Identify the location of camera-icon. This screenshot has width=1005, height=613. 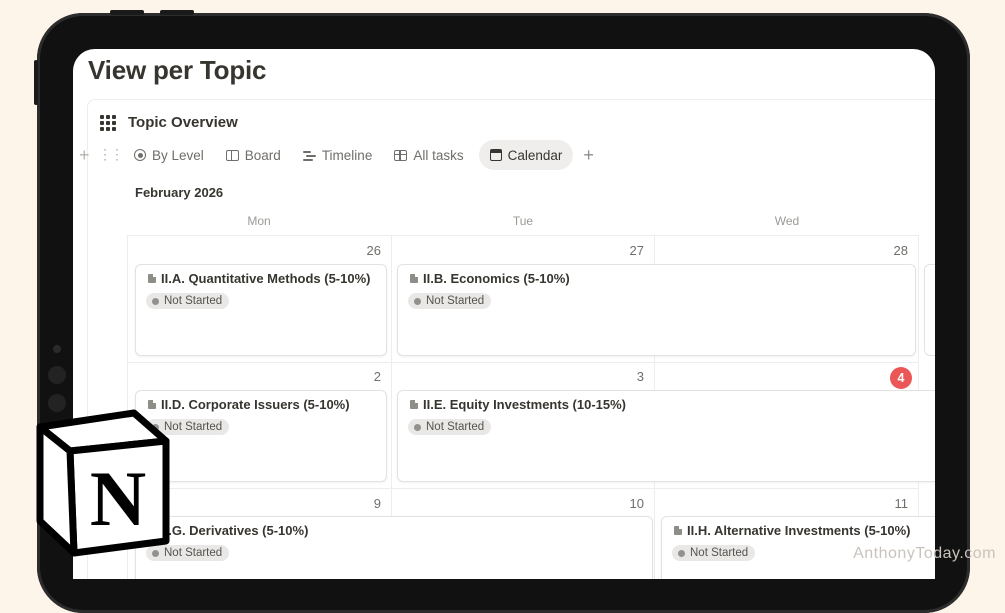
(57, 349).